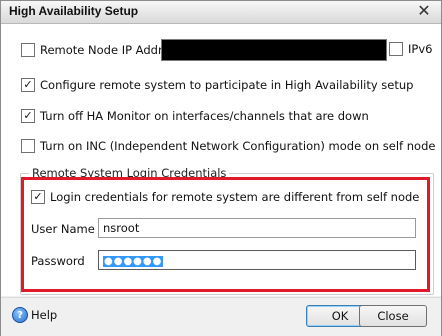 The height and width of the screenshot is (336, 442). What do you see at coordinates (121, 228) in the screenshot?
I see `username-value: nsroot` at bounding box center [121, 228].